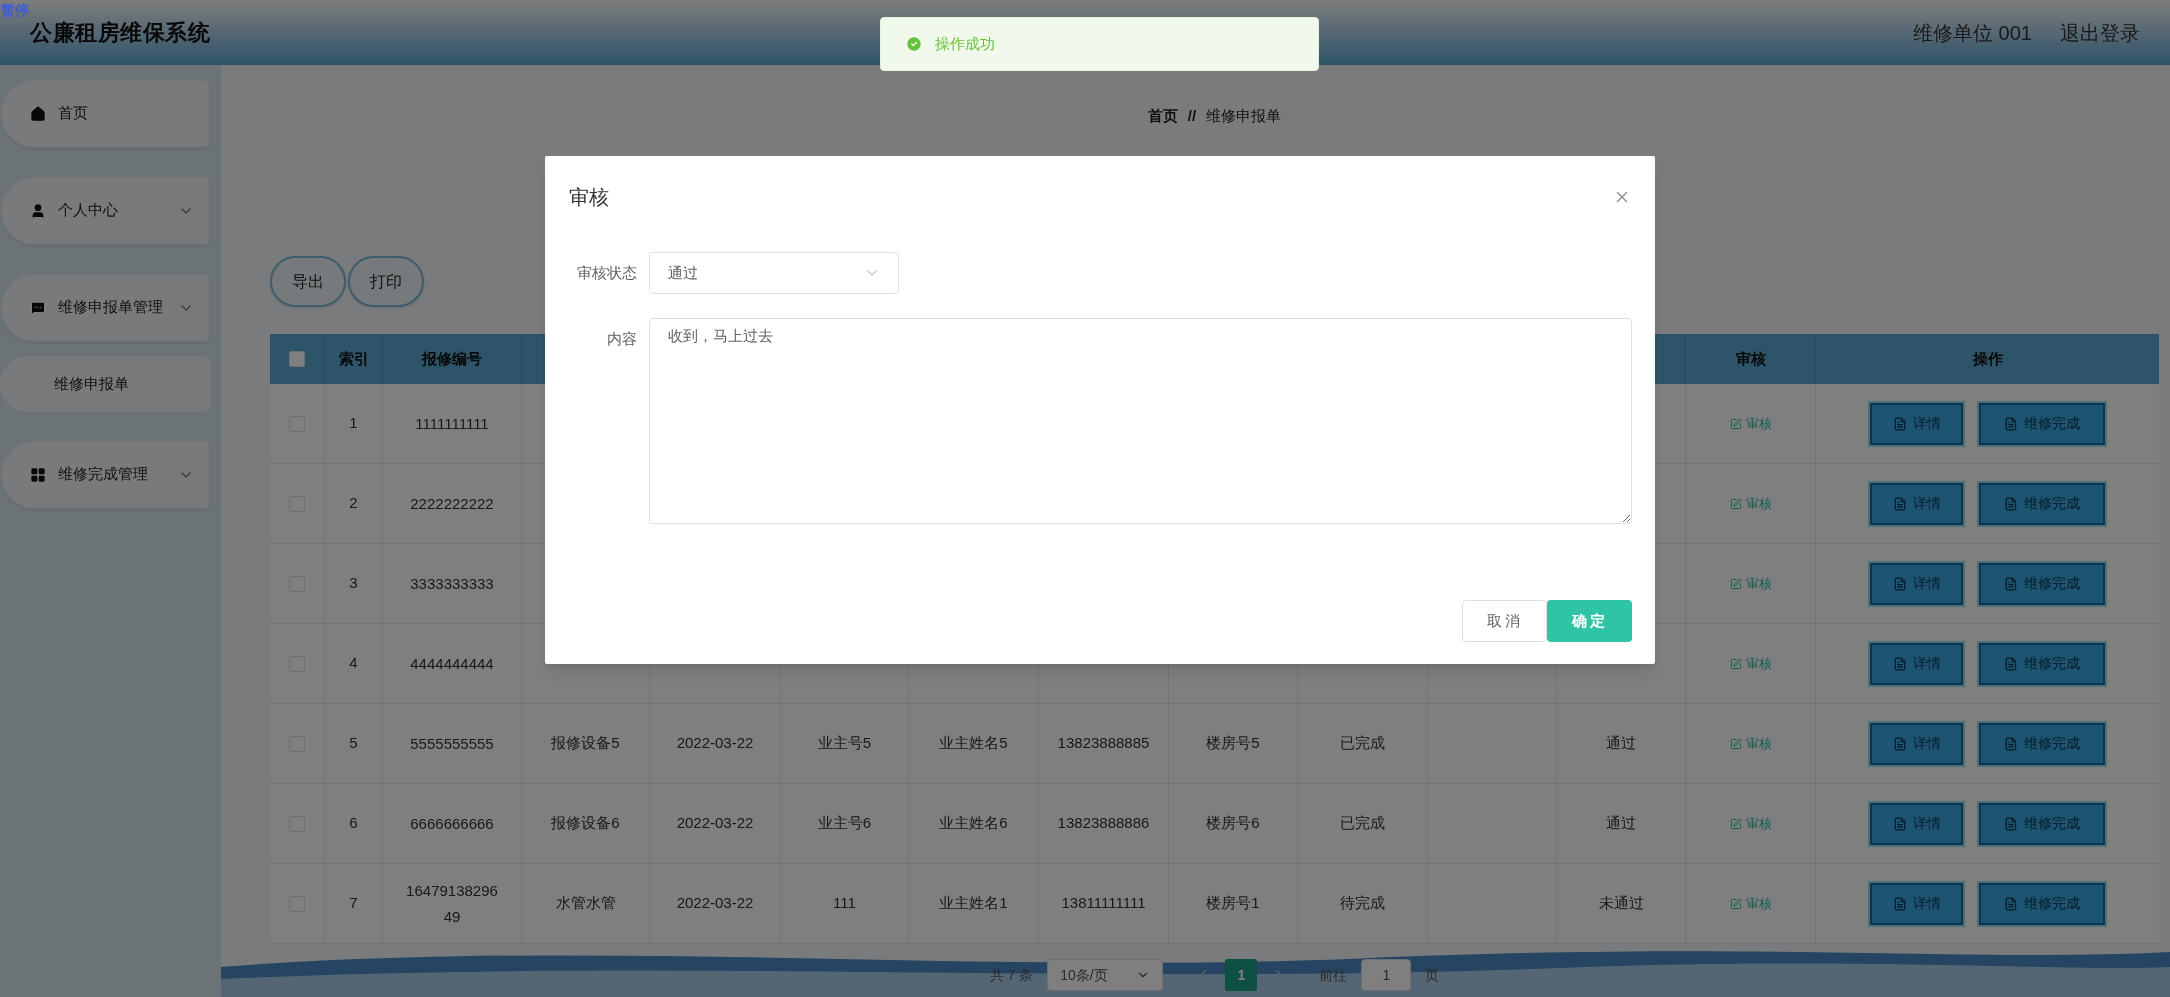  Describe the element at coordinates (1103, 903) in the screenshot. I see `table-cell-text: 13811111111` at that location.